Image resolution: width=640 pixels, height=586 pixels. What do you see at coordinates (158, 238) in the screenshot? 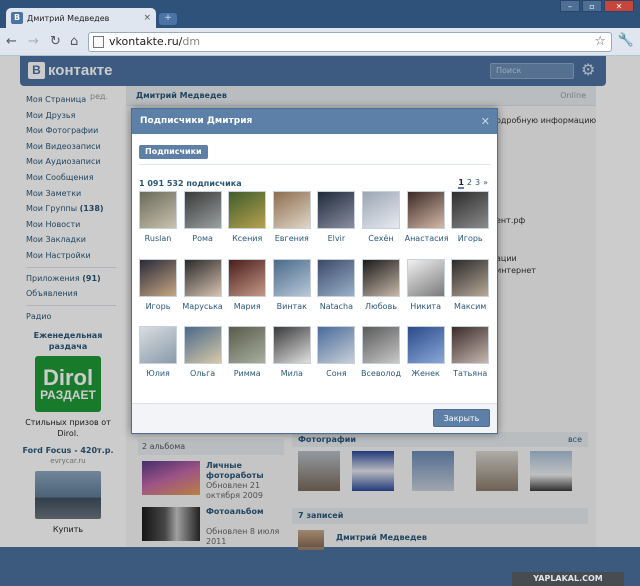
I see `follower-name: Ruslan` at bounding box center [158, 238].